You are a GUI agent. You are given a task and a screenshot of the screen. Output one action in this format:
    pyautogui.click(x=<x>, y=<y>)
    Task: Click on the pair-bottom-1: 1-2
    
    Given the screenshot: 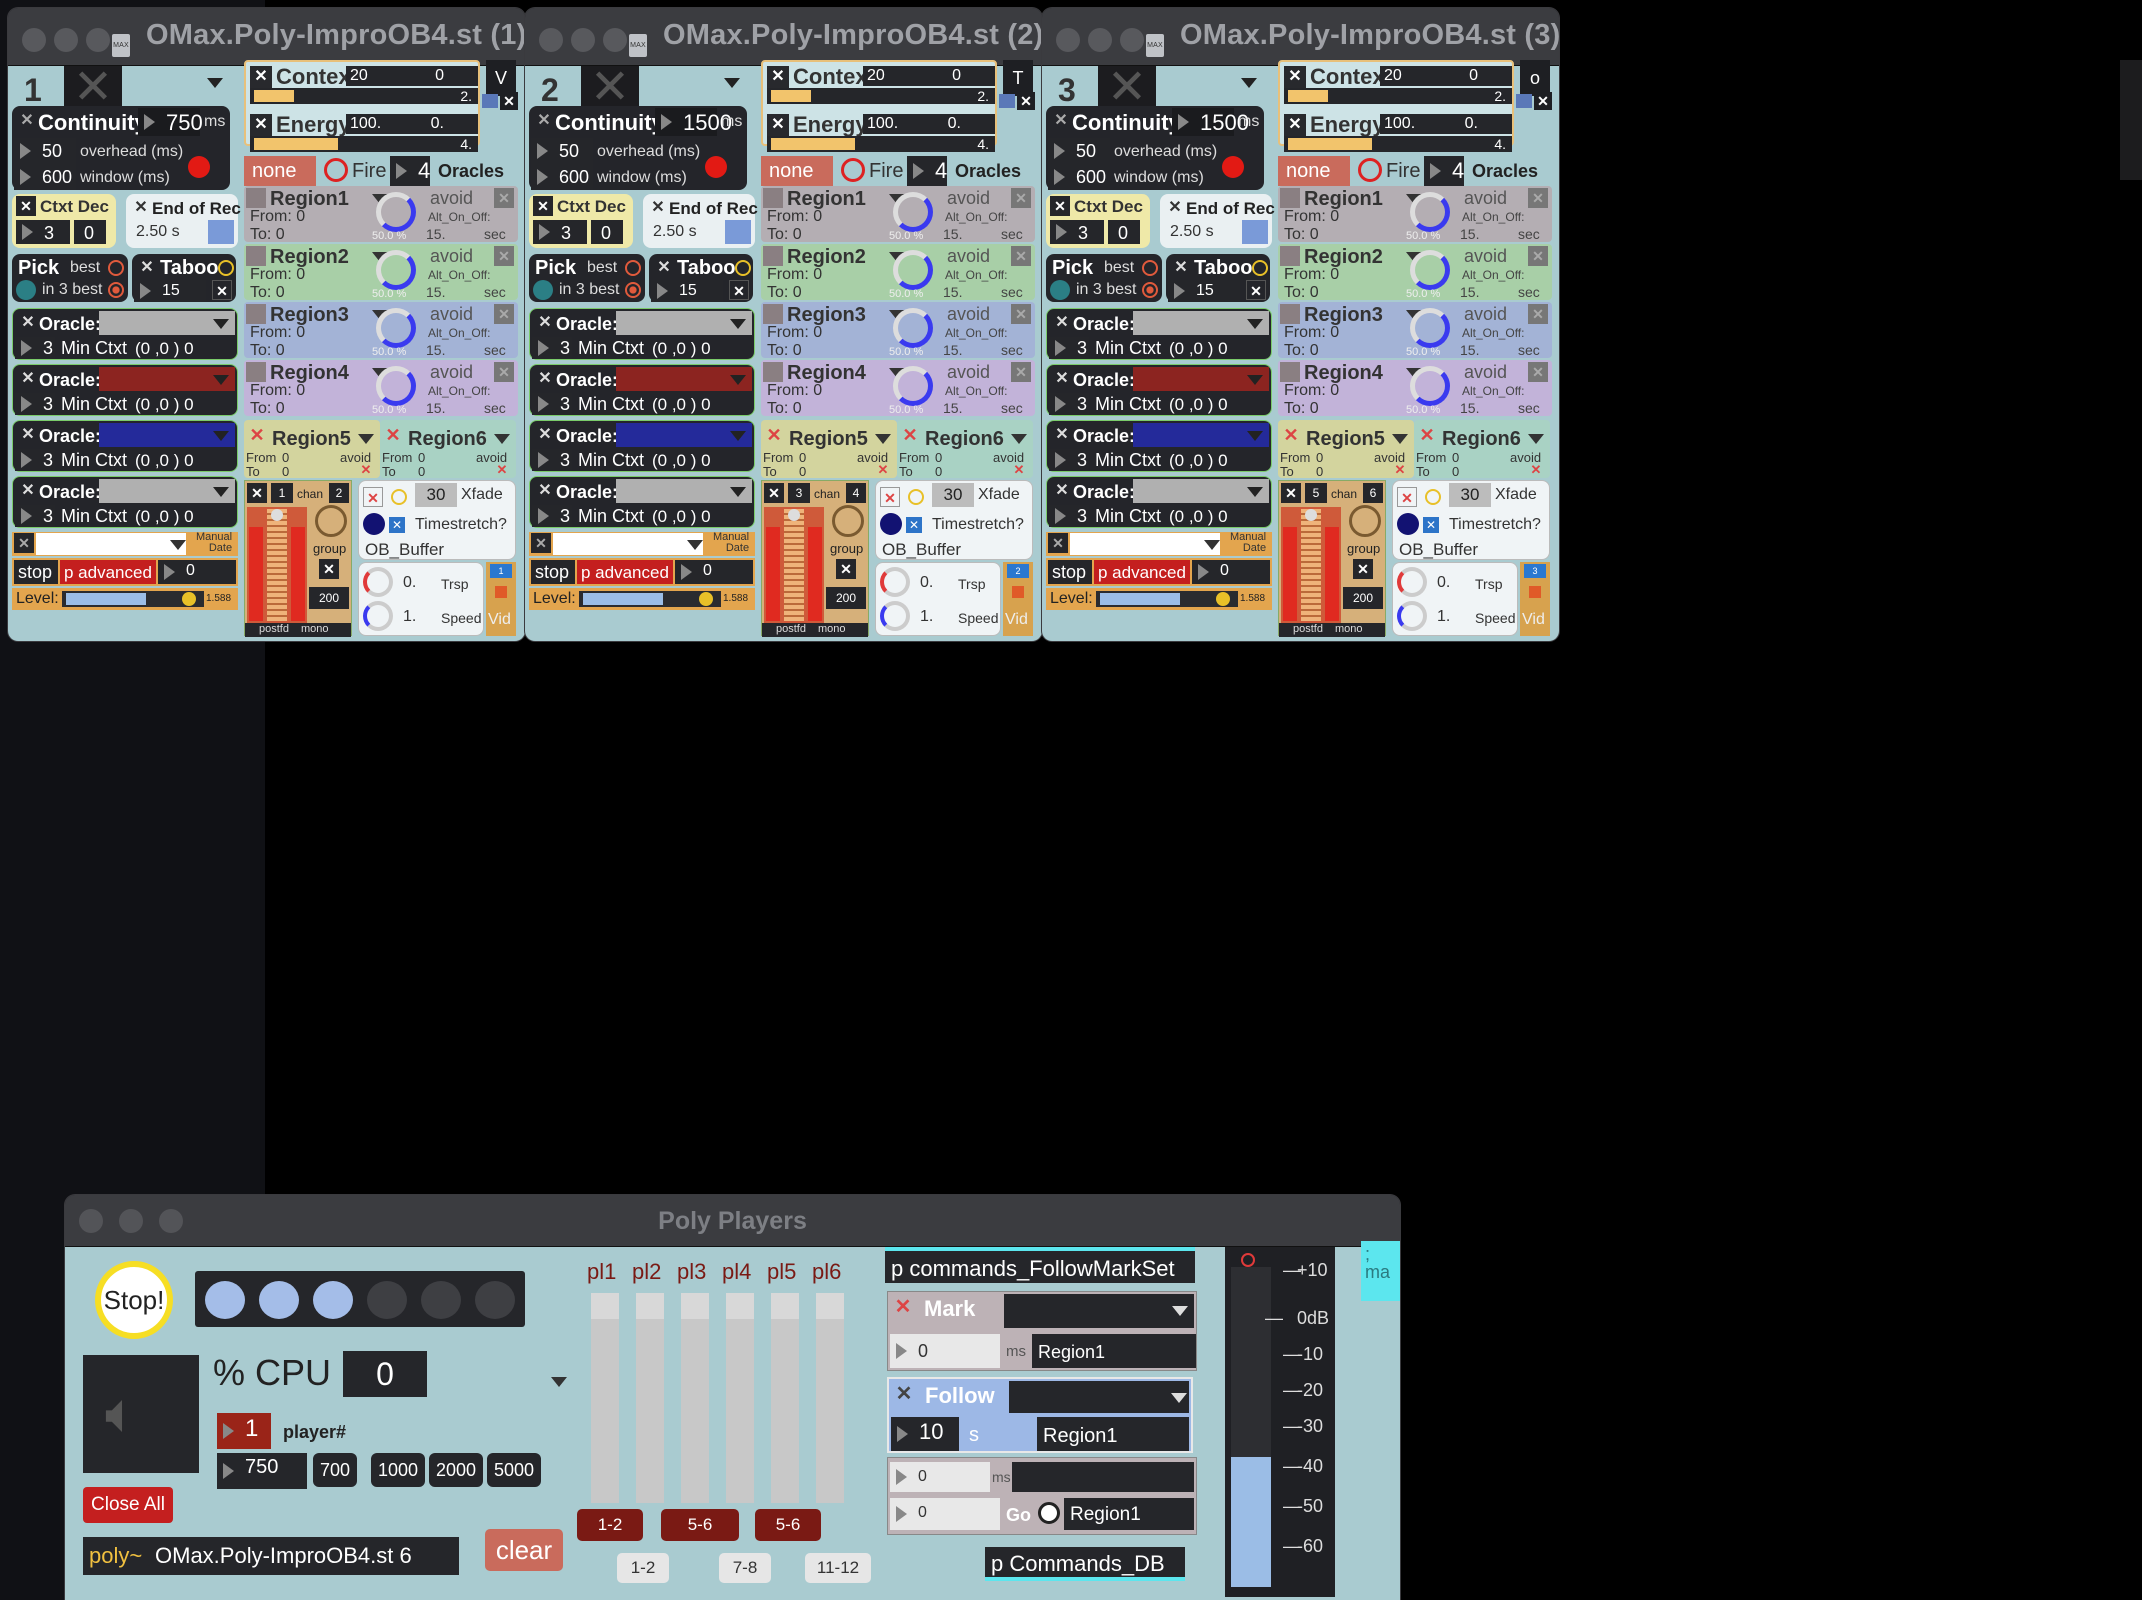 What is the action you would take?
    pyautogui.click(x=643, y=1568)
    